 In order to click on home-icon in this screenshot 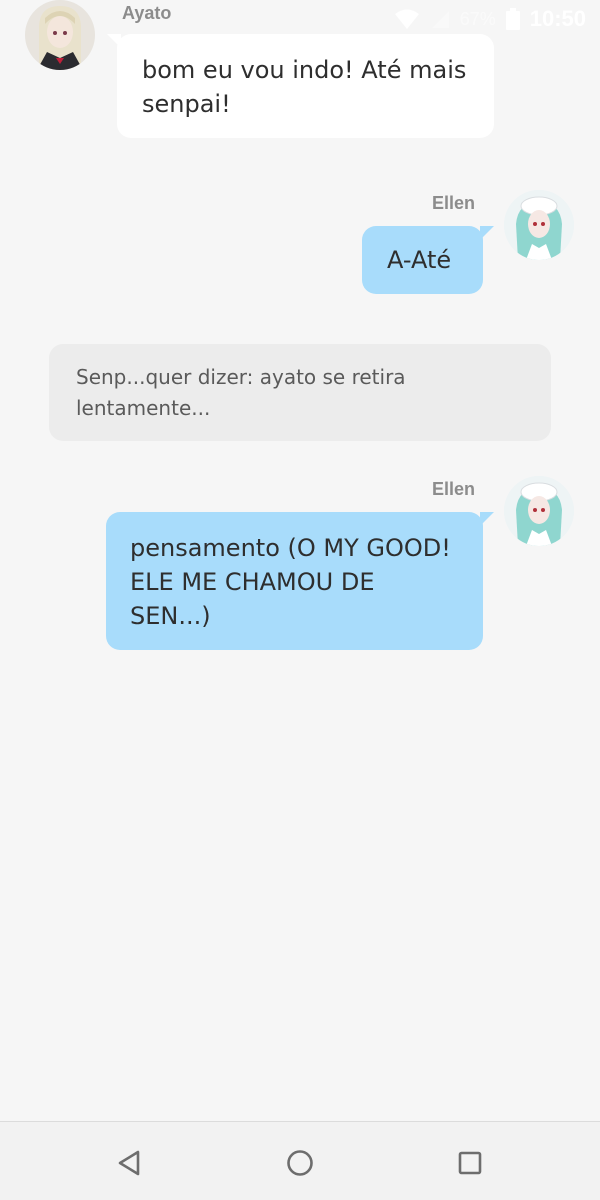, I will do `click(300, 1163)`.